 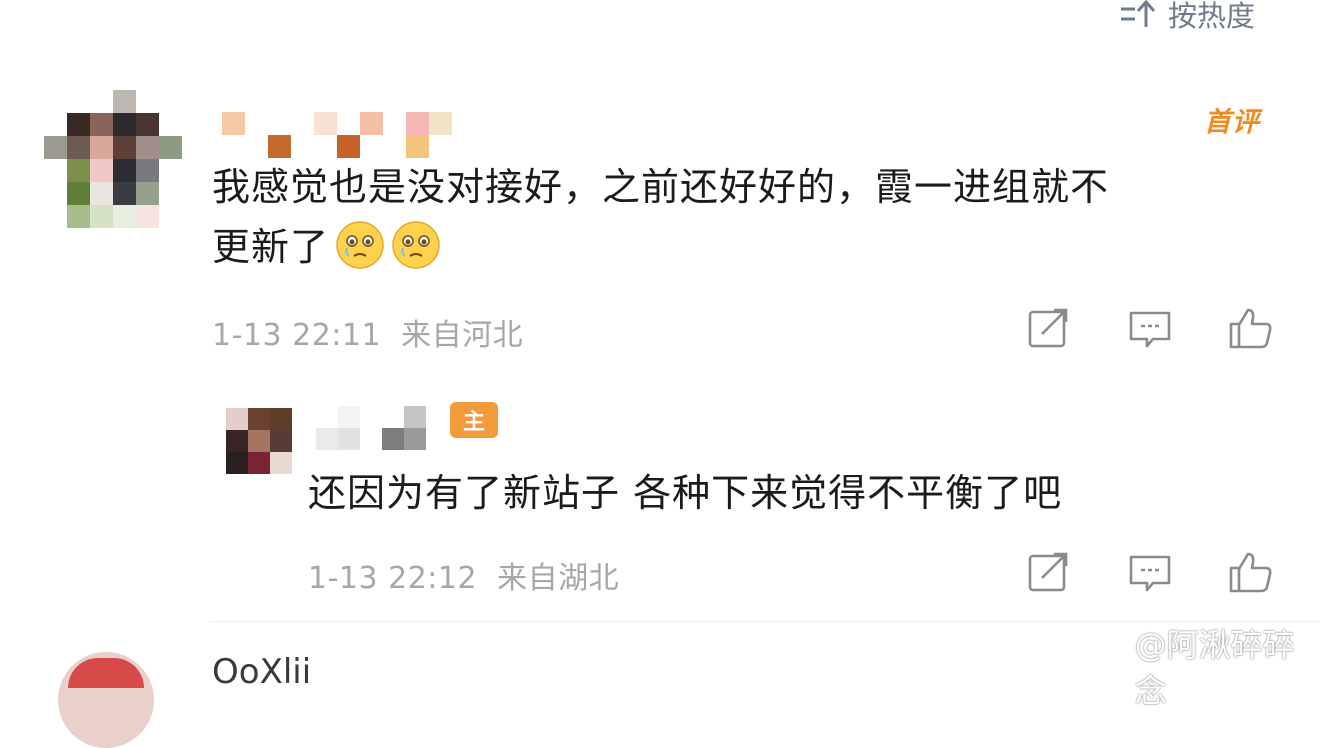 I want to click on comment-time: 1-13 22:11, so click(x=297, y=335).